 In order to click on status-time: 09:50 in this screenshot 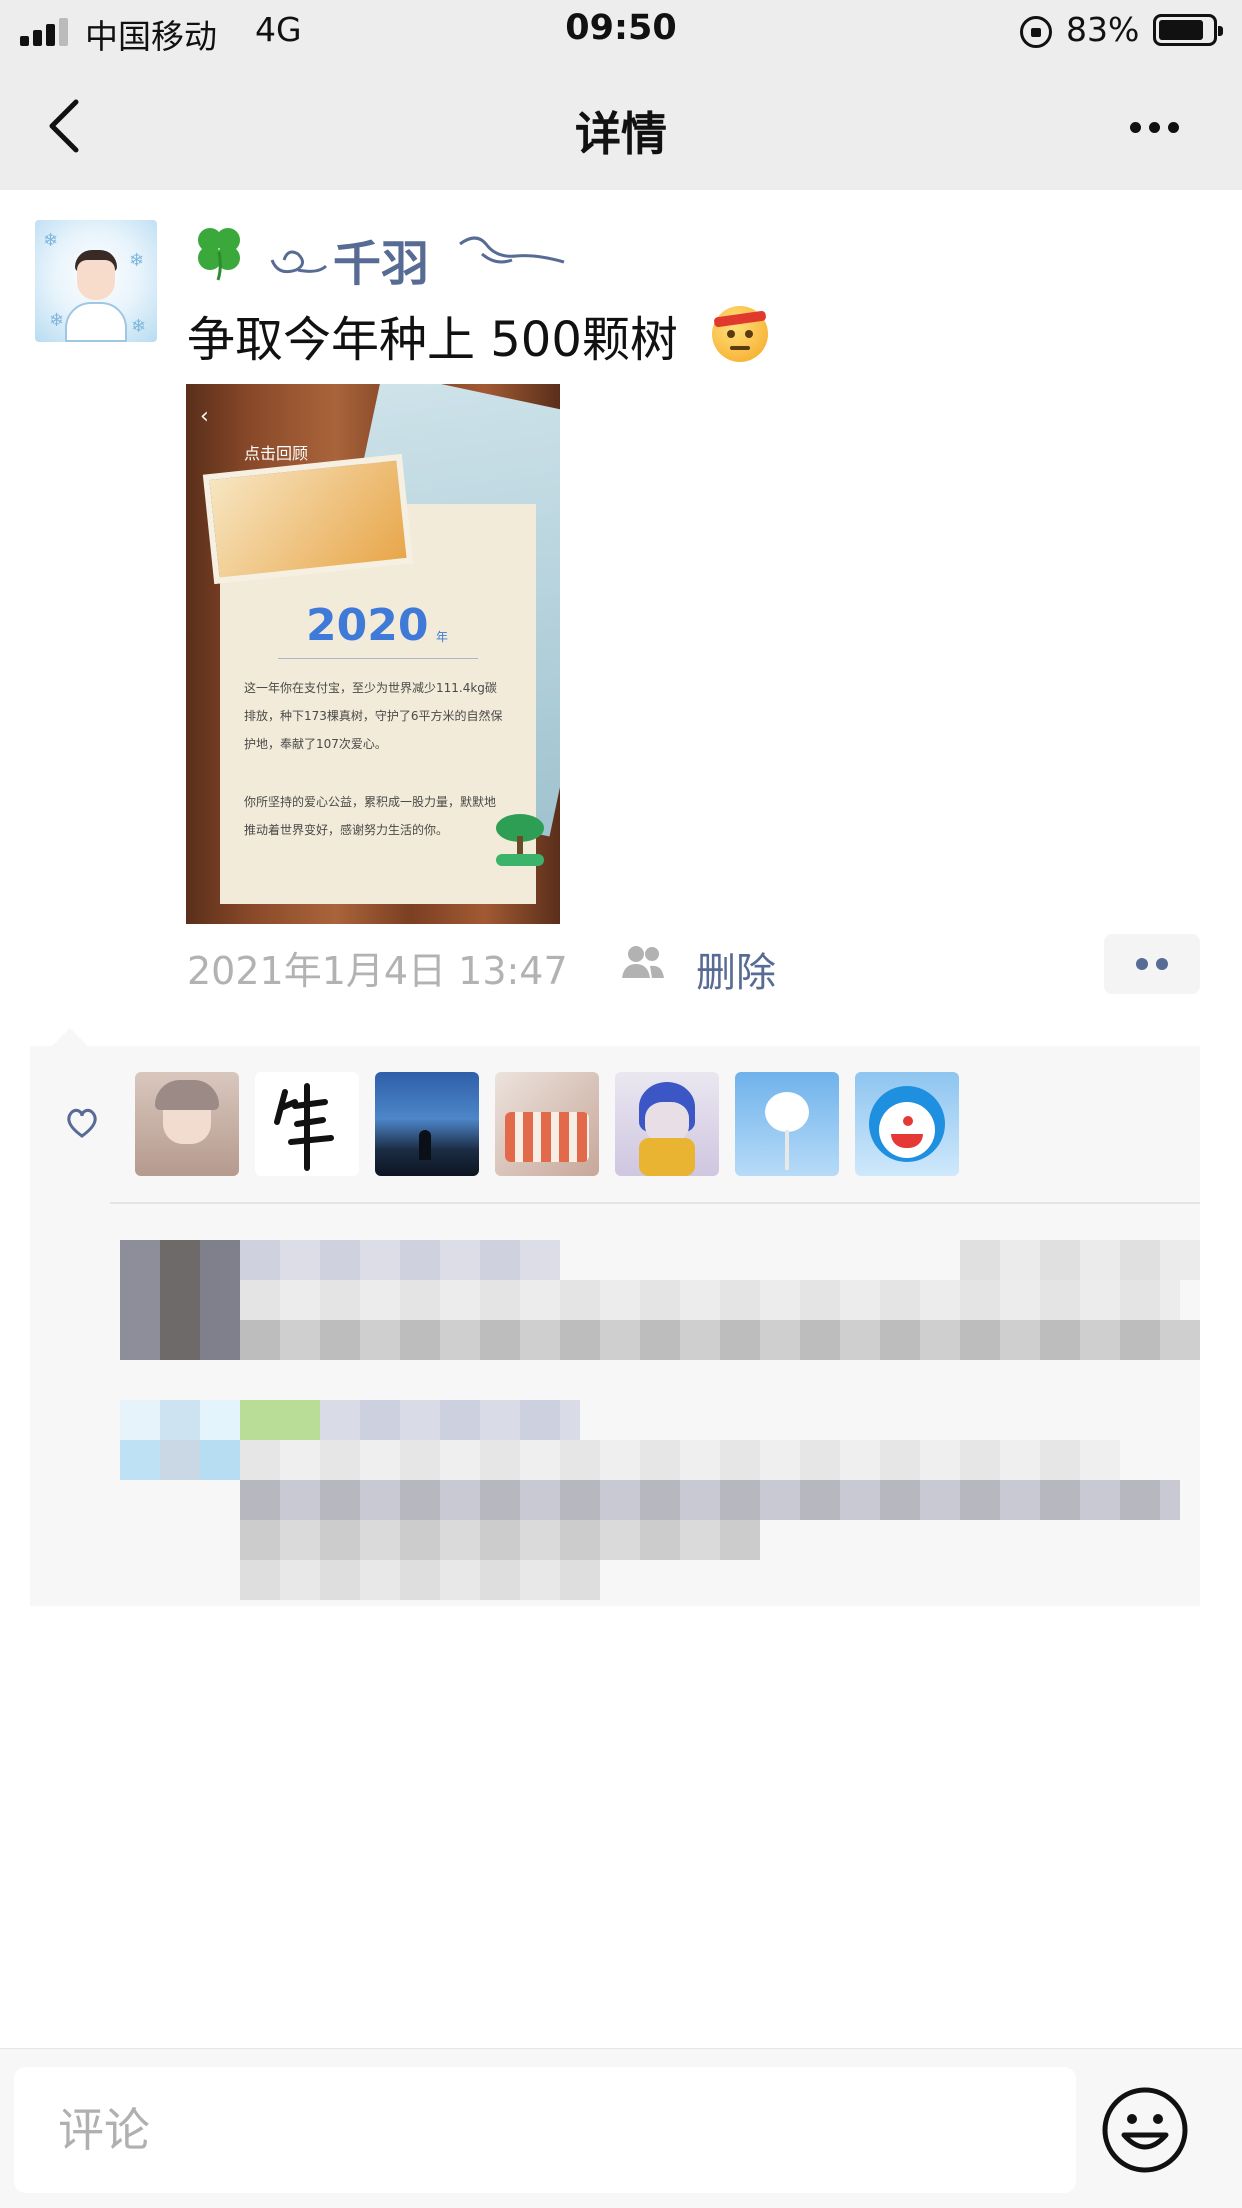, I will do `click(621, 28)`.